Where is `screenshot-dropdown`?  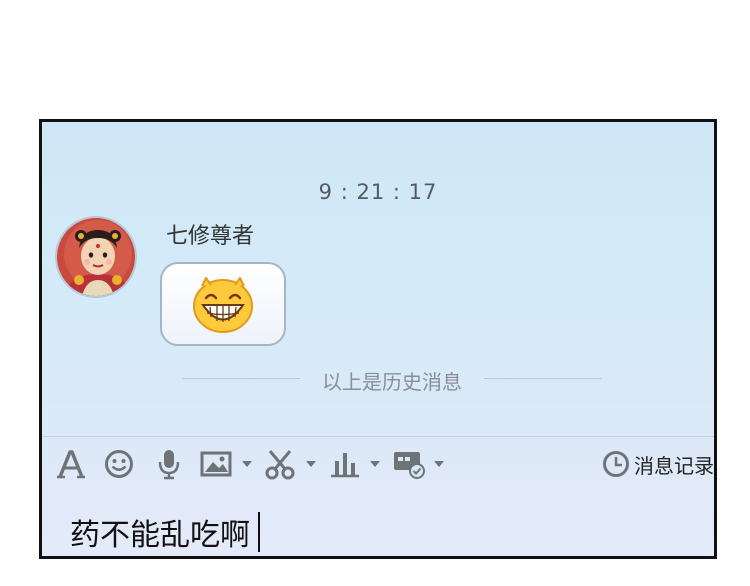 screenshot-dropdown is located at coordinates (311, 464).